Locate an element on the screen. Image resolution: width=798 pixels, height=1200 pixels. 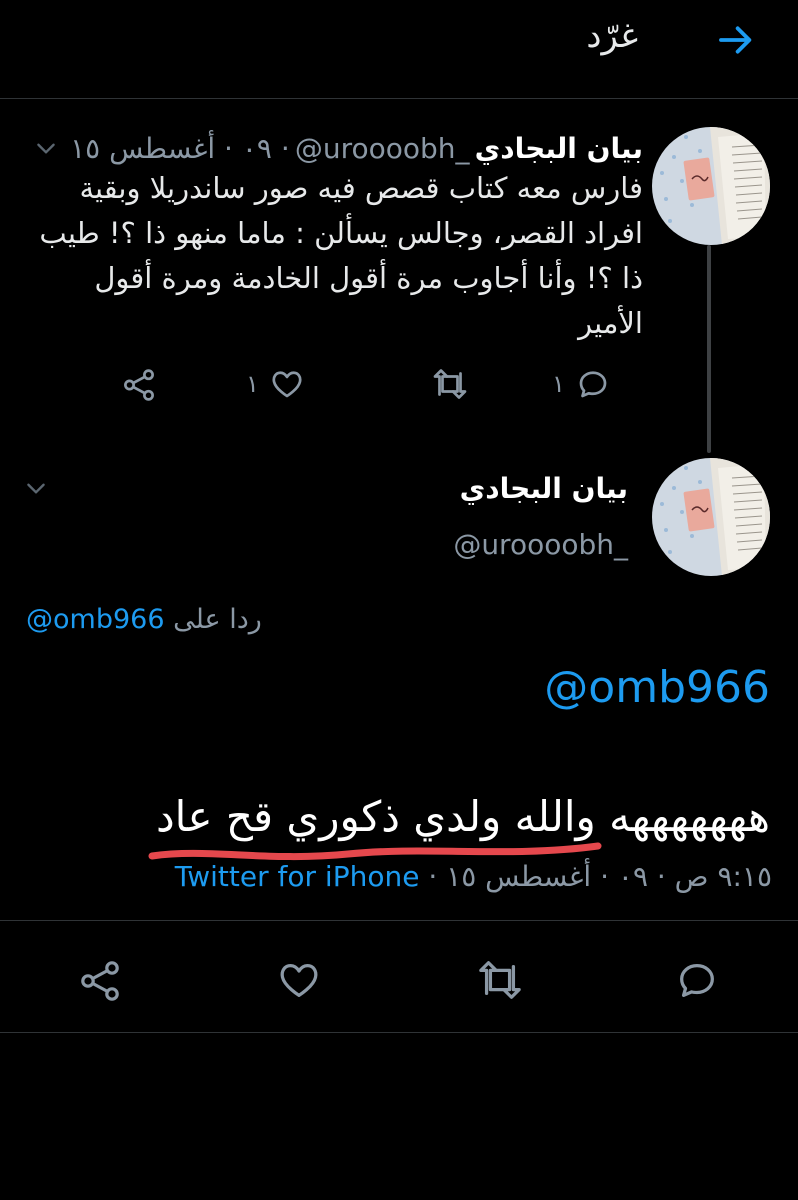
top-bar: غرّد is located at coordinates (399, 49).